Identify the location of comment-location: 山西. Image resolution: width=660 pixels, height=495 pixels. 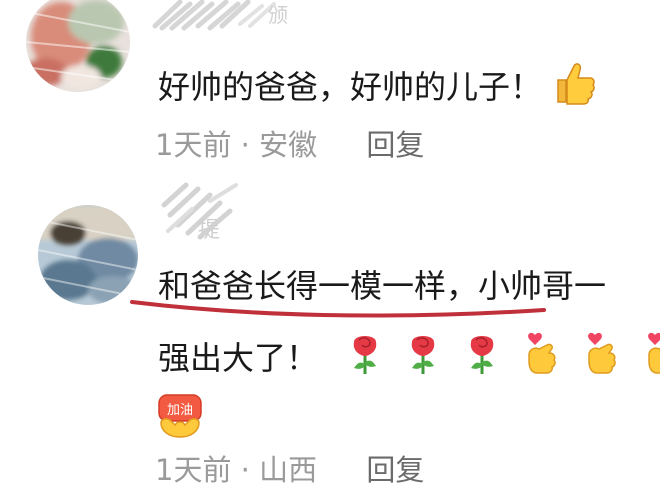
(288, 470).